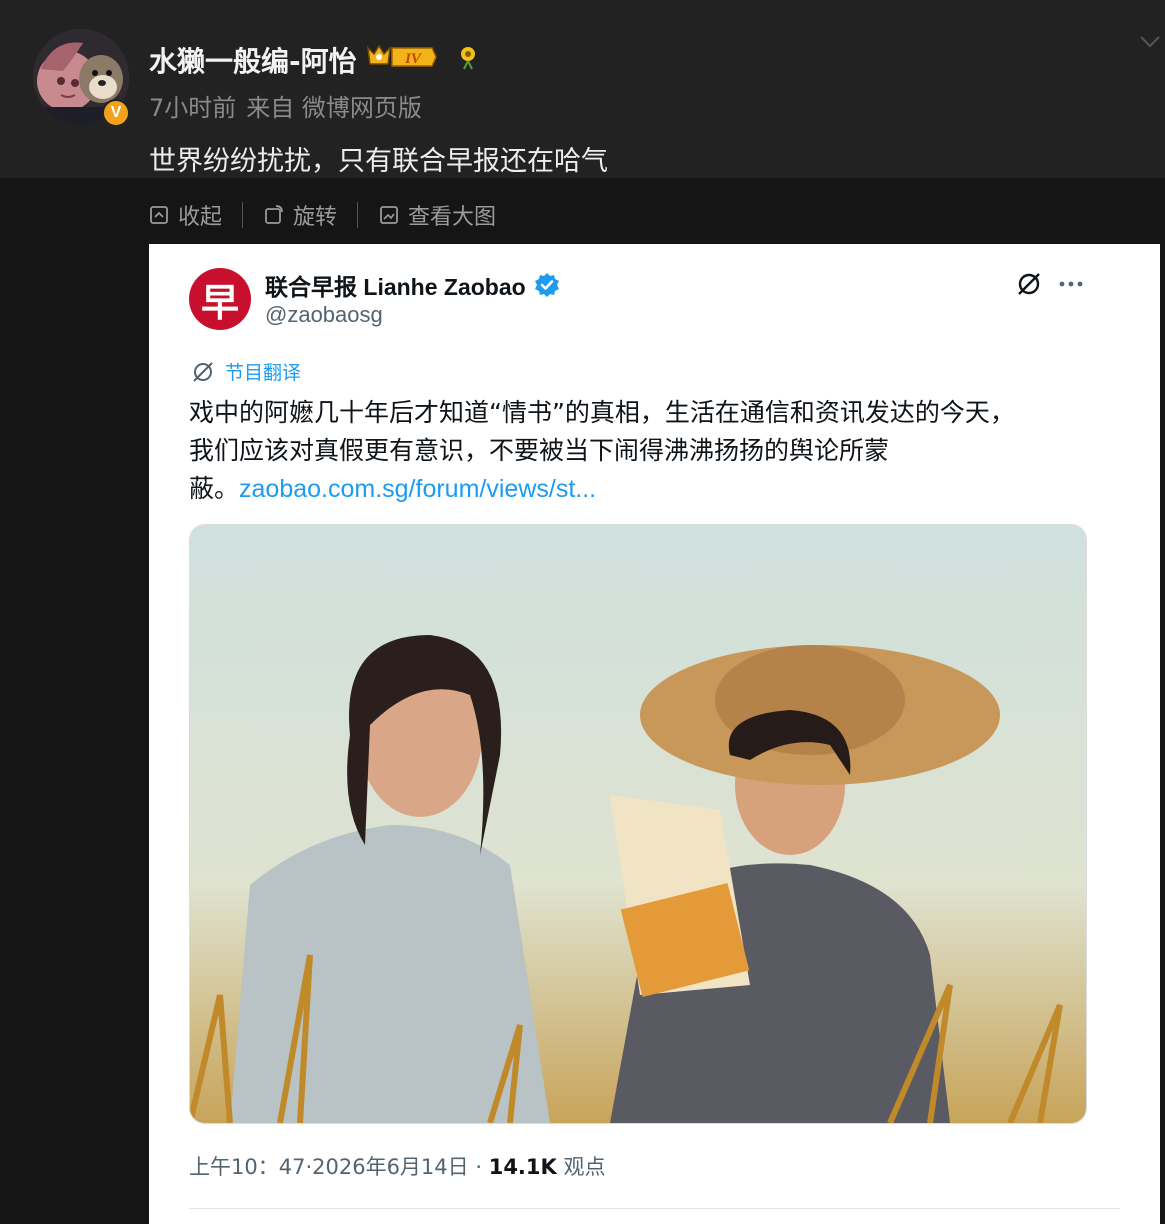 The height and width of the screenshot is (1224, 1165). I want to click on tweet-handle: @zaobaosg, so click(324, 314).